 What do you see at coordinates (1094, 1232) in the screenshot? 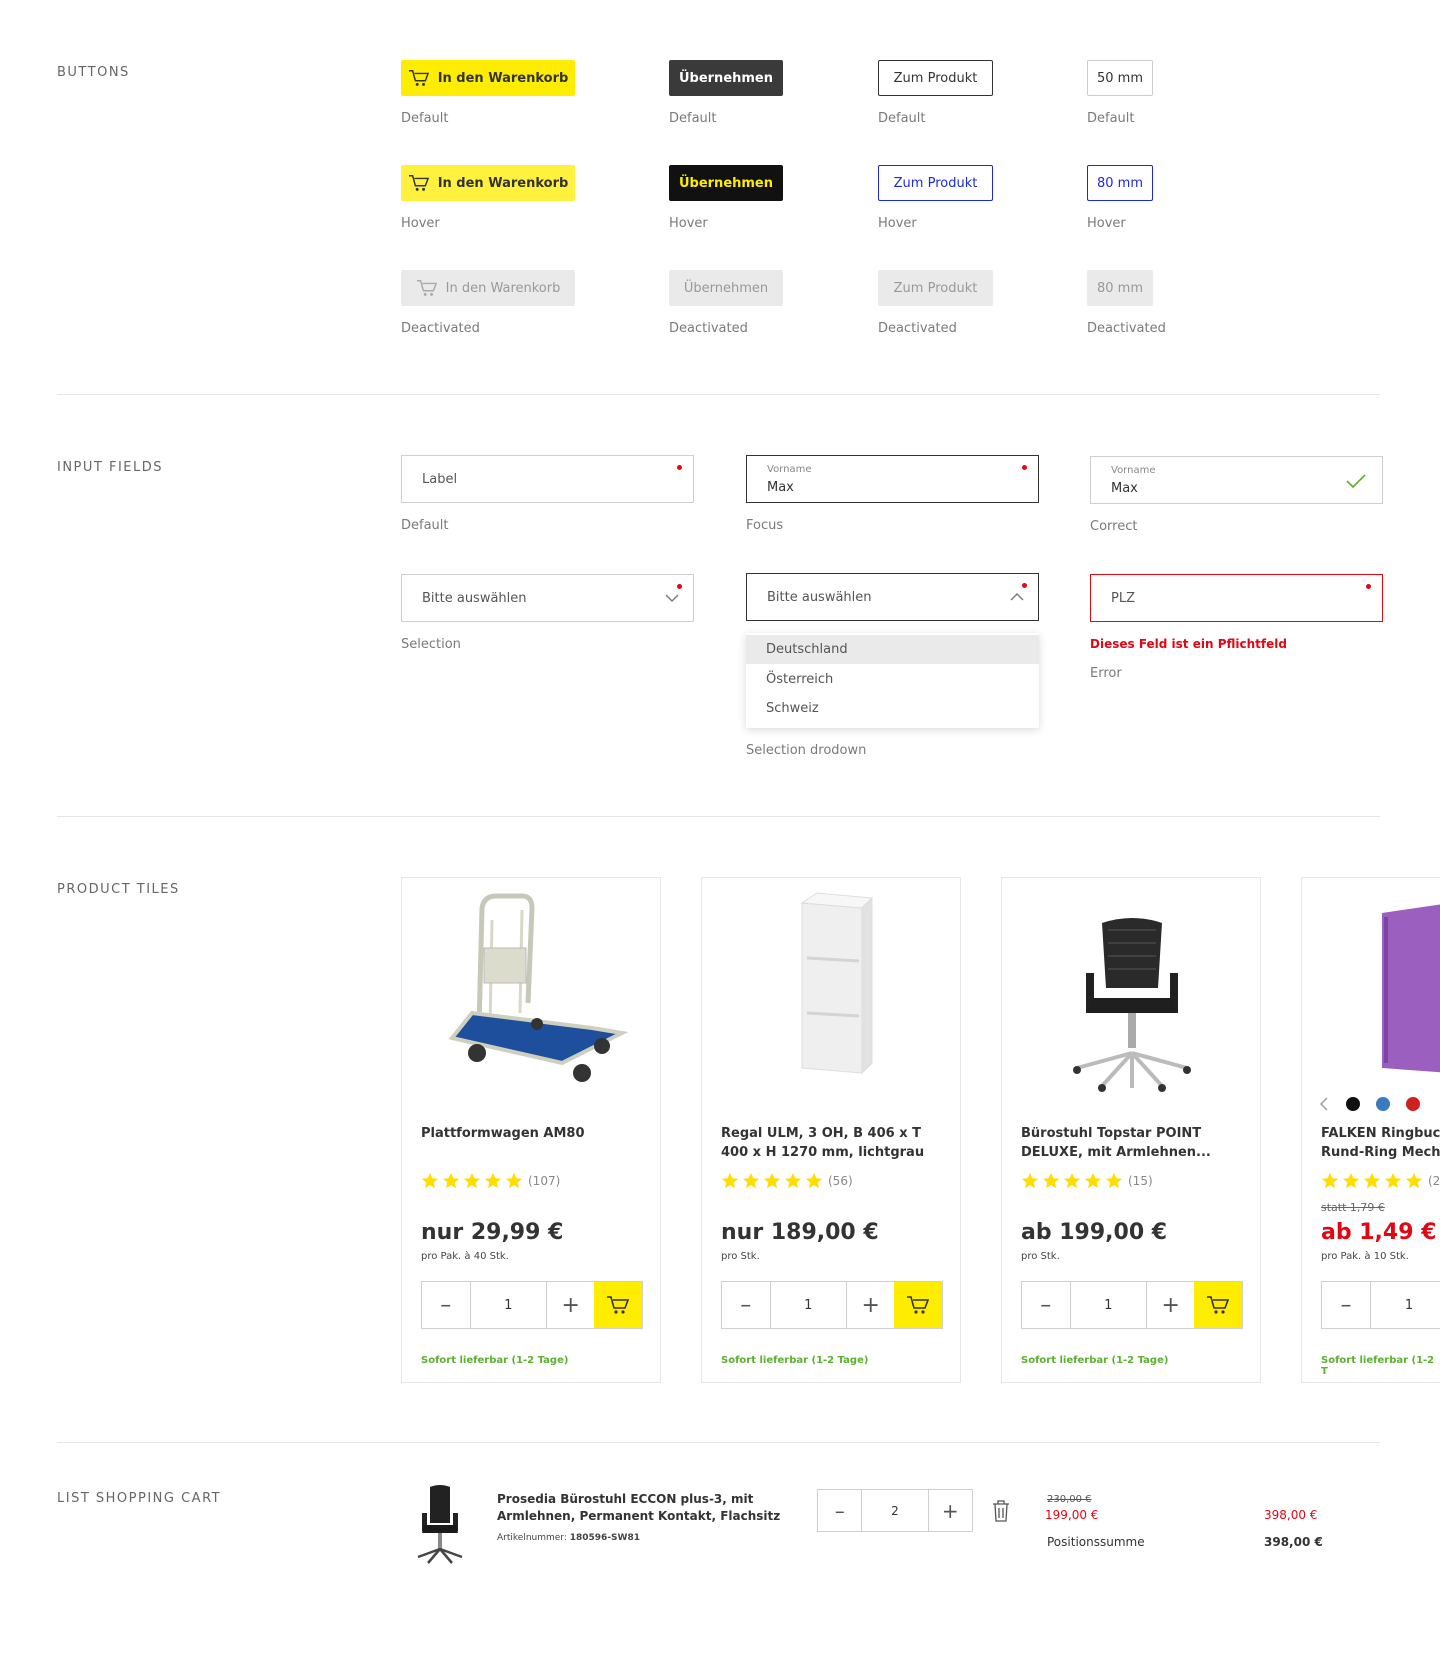
I see `product-price: ab 199,00 €` at bounding box center [1094, 1232].